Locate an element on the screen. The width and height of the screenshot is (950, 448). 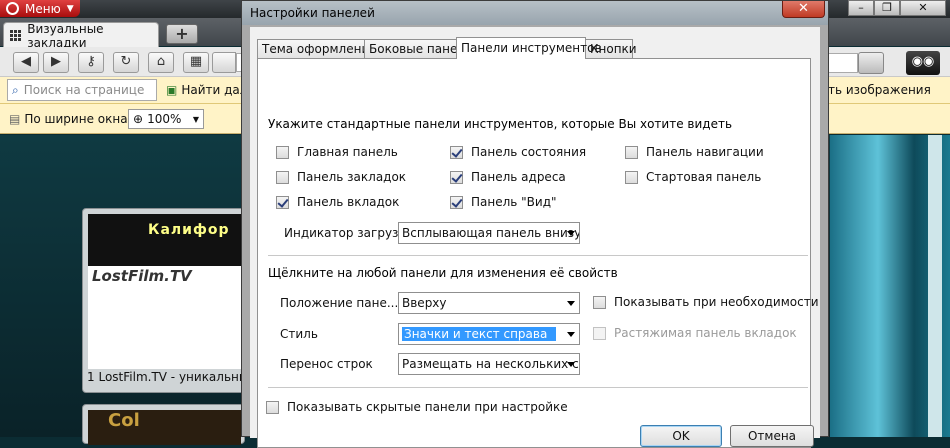
view-bar-checkbox: Панель "Вид" is located at coordinates (503, 202).